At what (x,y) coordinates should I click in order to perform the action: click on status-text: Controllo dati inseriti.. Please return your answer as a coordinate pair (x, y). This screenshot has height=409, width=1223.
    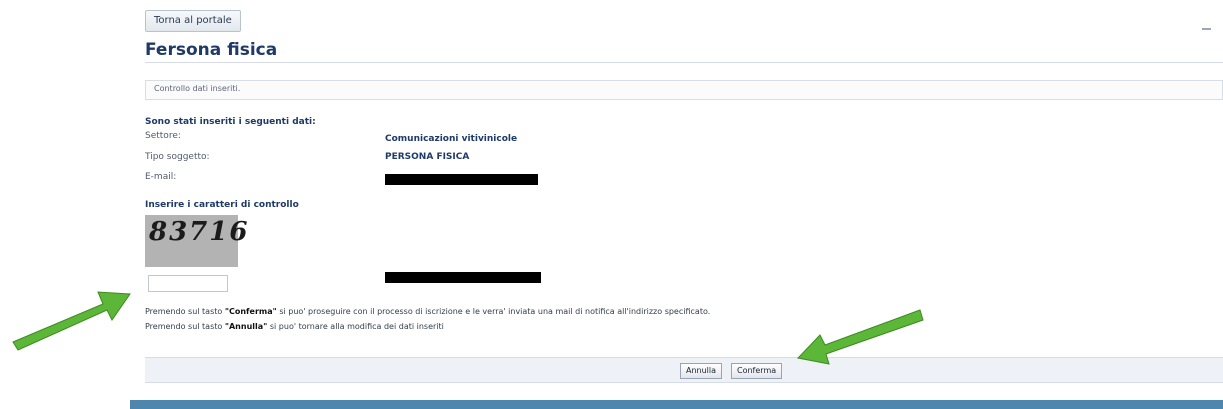
    Looking at the image, I should click on (197, 88).